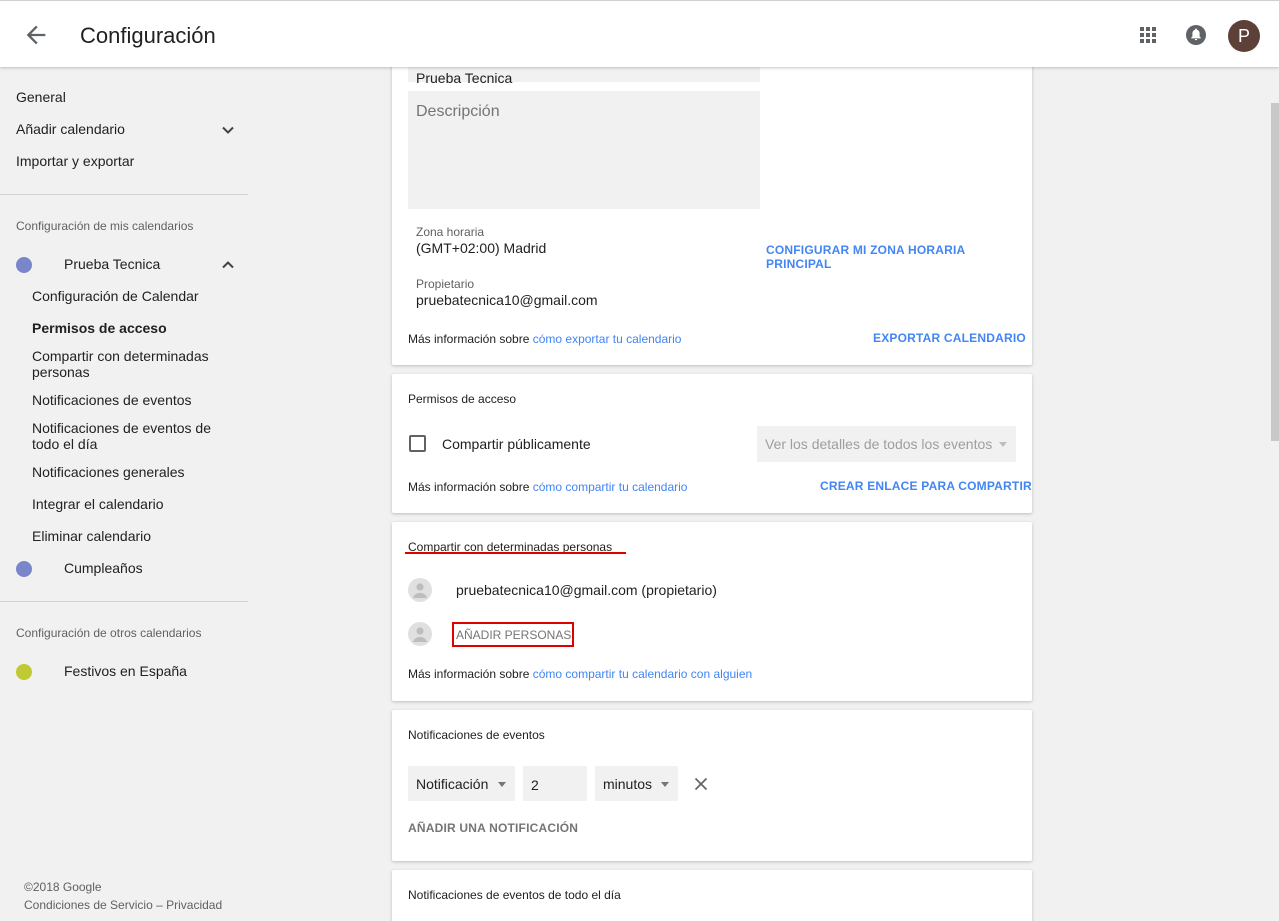  What do you see at coordinates (607, 339) in the screenshot?
I see `export-help-link: cómo exportar tu calendario` at bounding box center [607, 339].